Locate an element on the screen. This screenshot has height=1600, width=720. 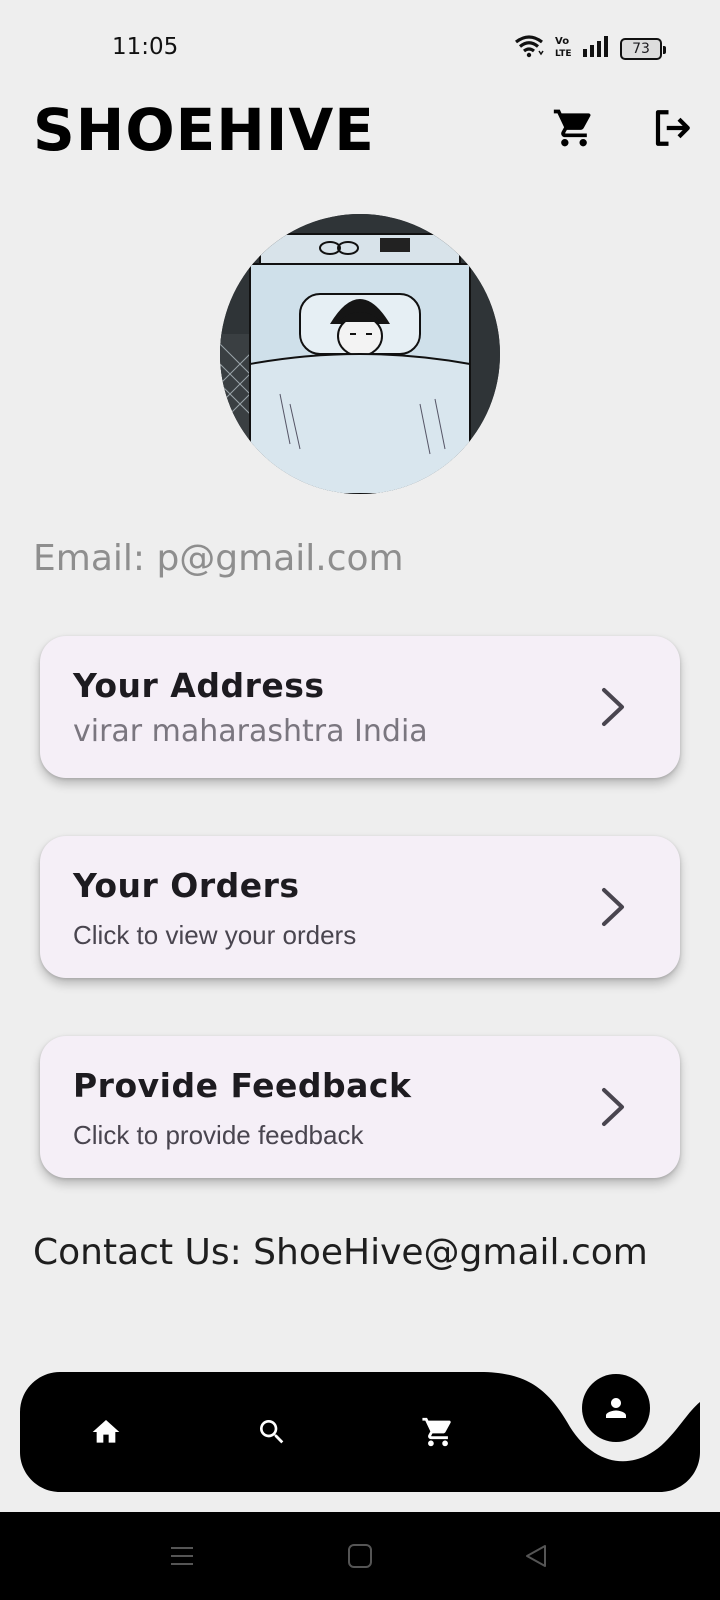
menu-icon is located at coordinates (182, 1556).